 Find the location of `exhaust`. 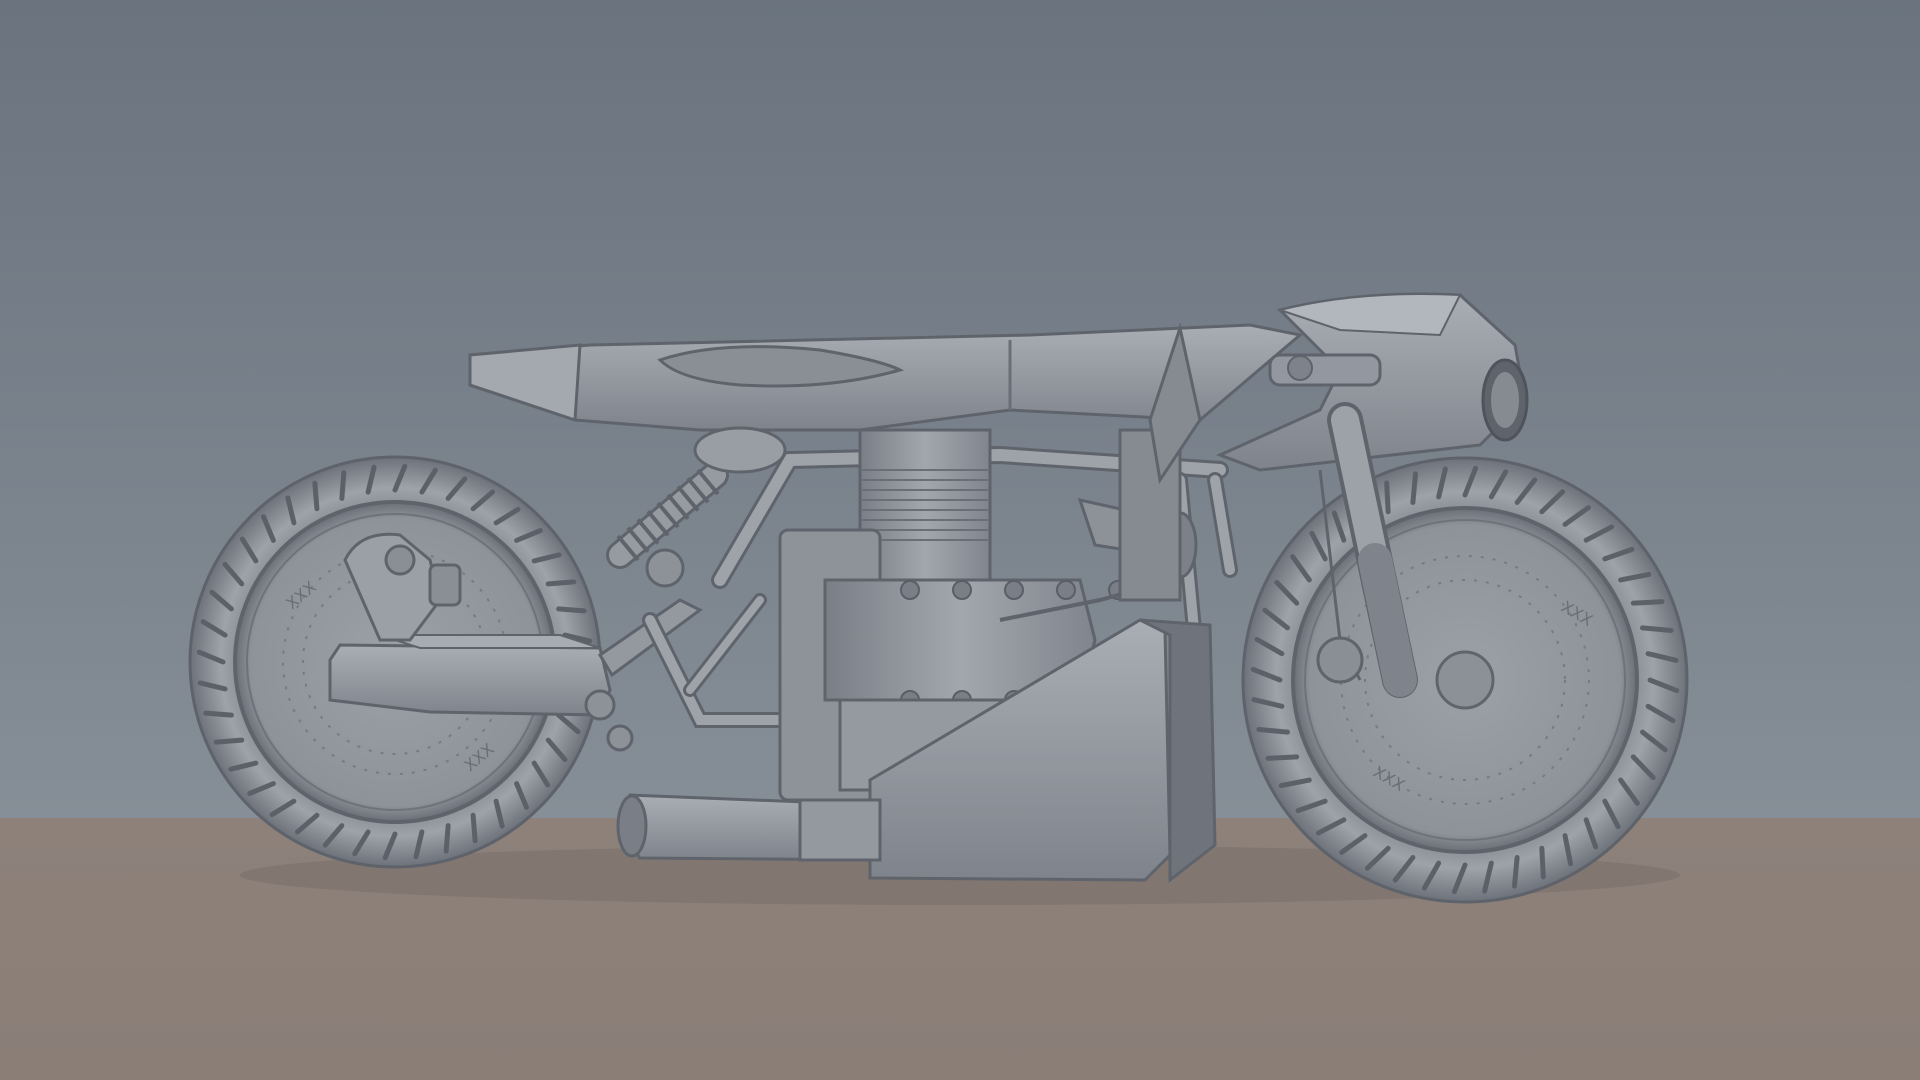

exhaust is located at coordinates (749, 827).